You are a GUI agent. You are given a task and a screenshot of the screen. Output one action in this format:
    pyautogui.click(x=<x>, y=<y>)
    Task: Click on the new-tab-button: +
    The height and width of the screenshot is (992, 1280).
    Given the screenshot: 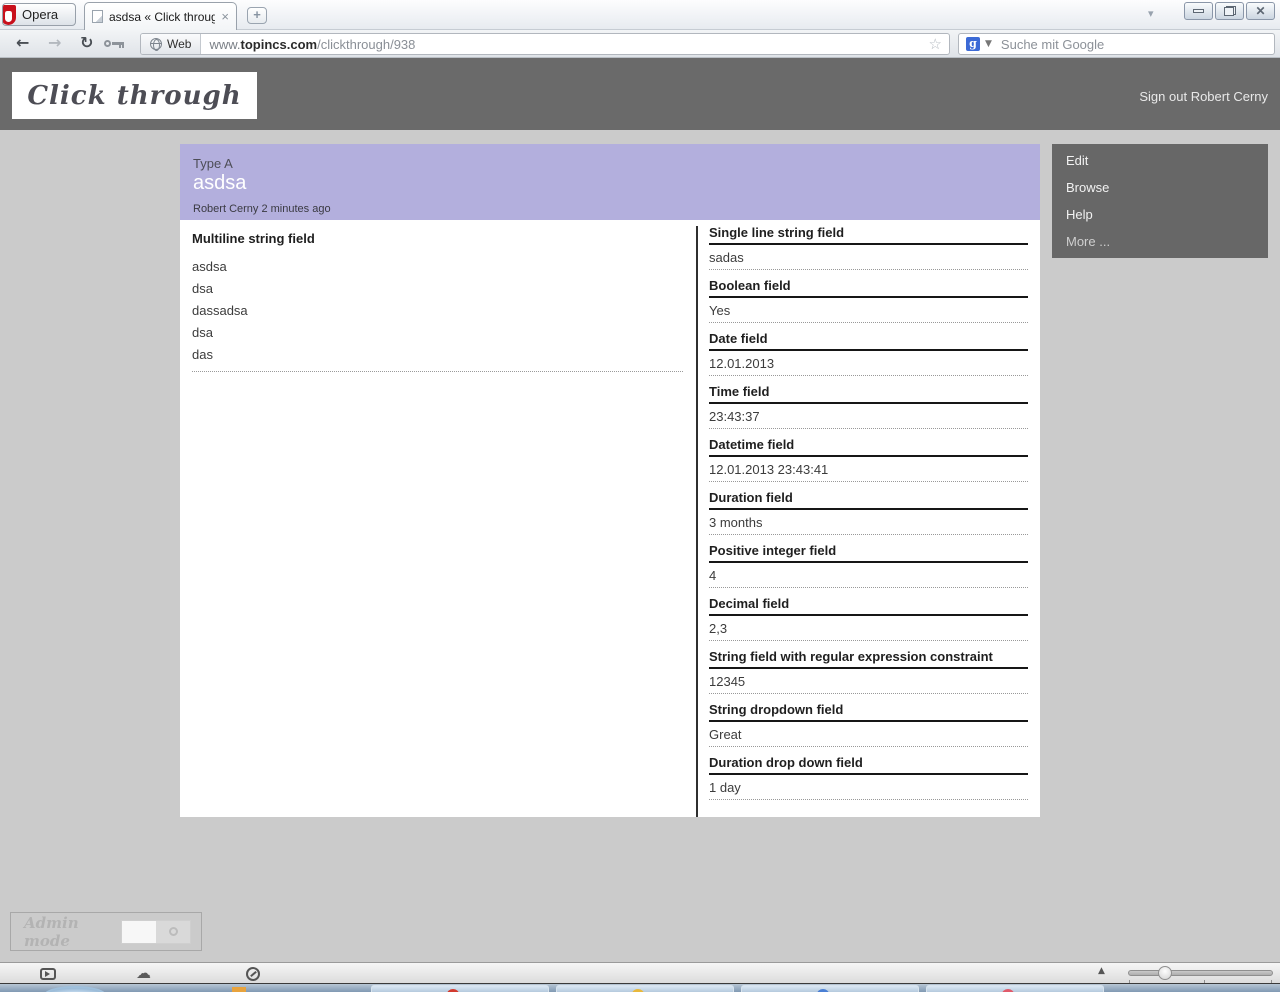 What is the action you would take?
    pyautogui.click(x=257, y=15)
    